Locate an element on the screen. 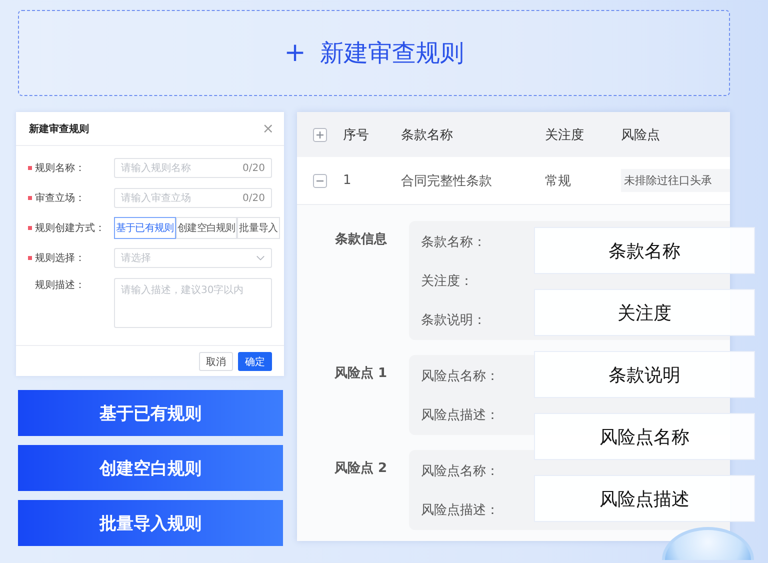 The width and height of the screenshot is (768, 563). label-chip: 风险点名称 is located at coordinates (644, 436).